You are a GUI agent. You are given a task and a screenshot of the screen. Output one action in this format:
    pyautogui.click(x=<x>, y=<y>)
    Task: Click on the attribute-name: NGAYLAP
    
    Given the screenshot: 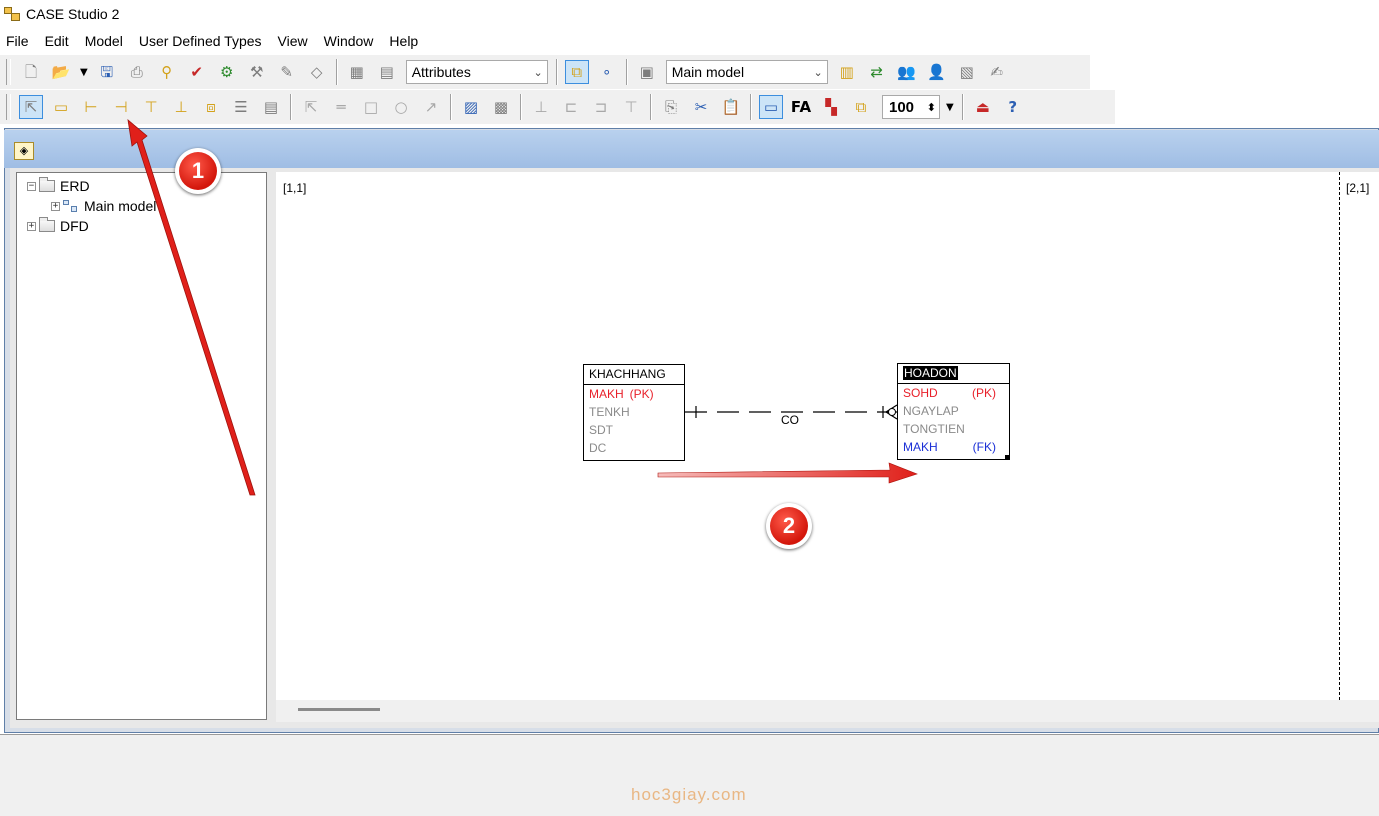 What is the action you would take?
    pyautogui.click(x=931, y=411)
    